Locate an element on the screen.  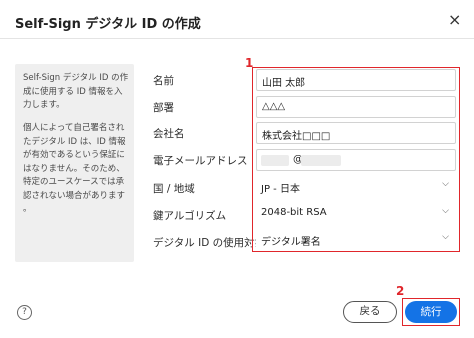
header-divider is located at coordinates (237, 38).